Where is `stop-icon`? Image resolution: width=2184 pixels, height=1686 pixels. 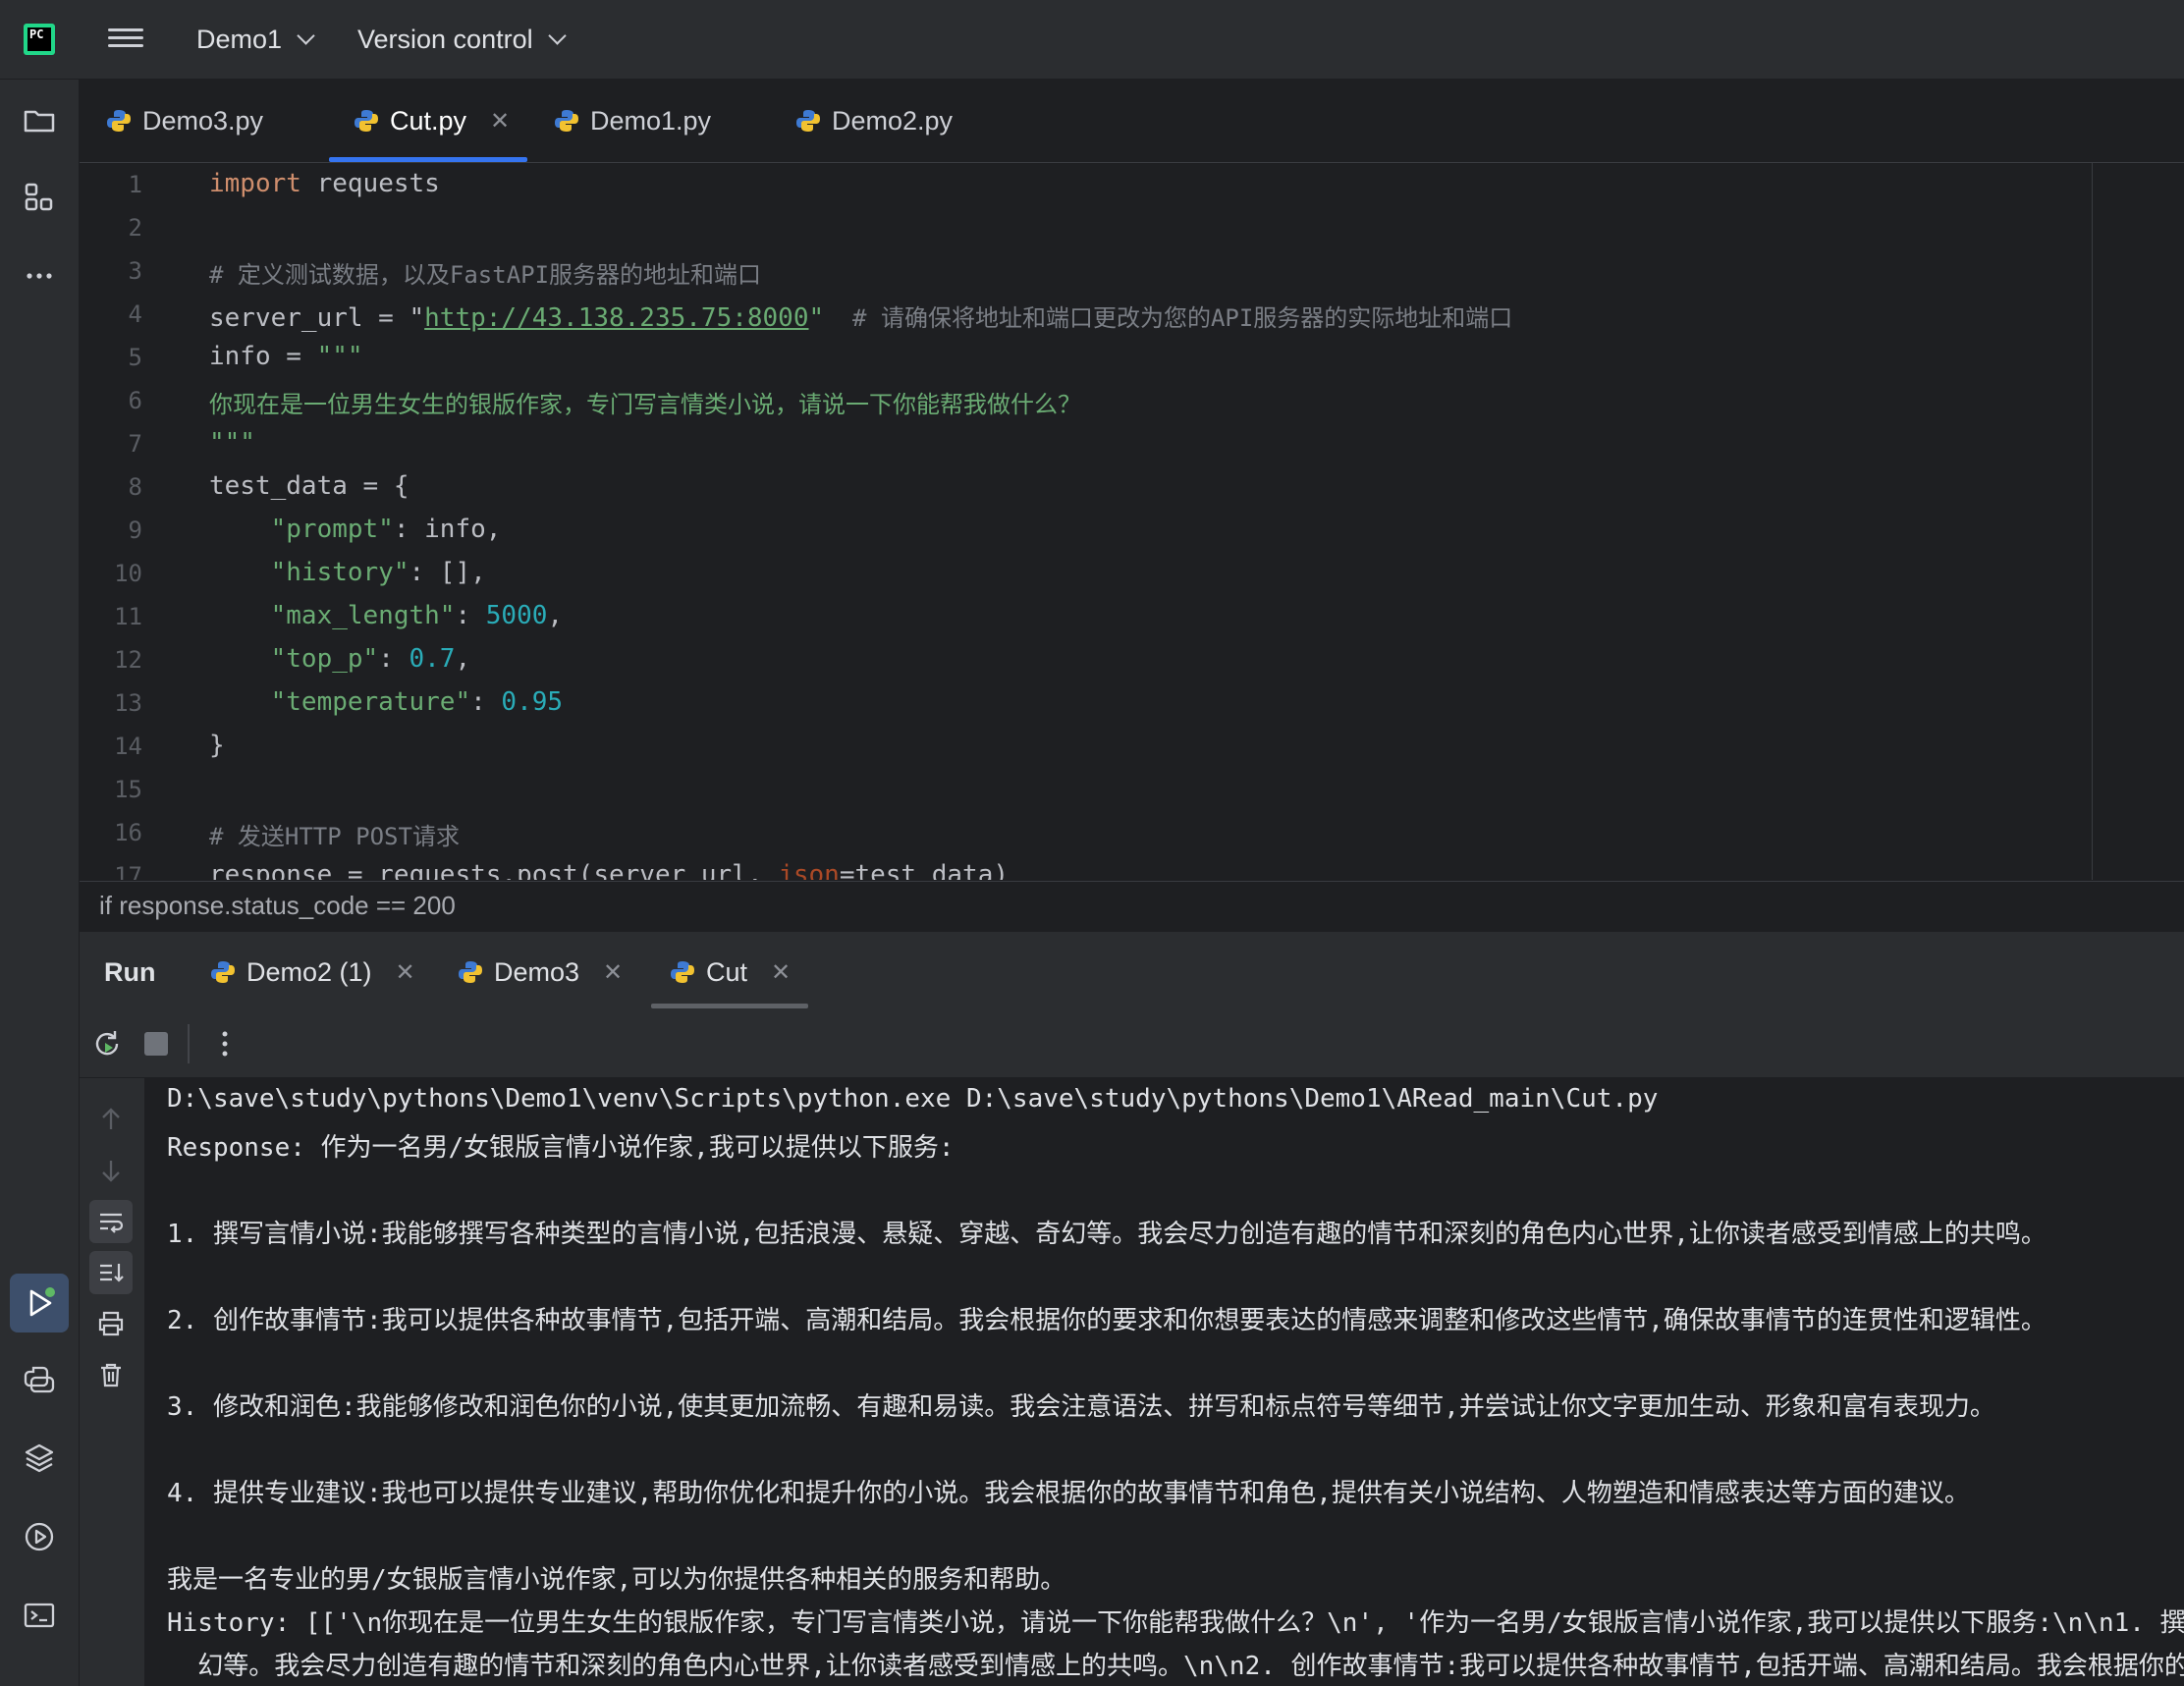 stop-icon is located at coordinates (156, 1044).